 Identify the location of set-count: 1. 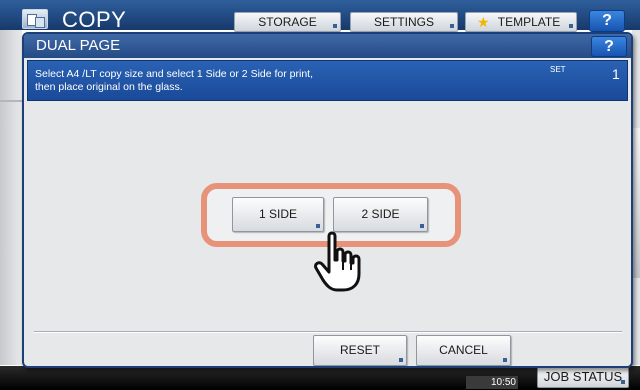
(616, 74).